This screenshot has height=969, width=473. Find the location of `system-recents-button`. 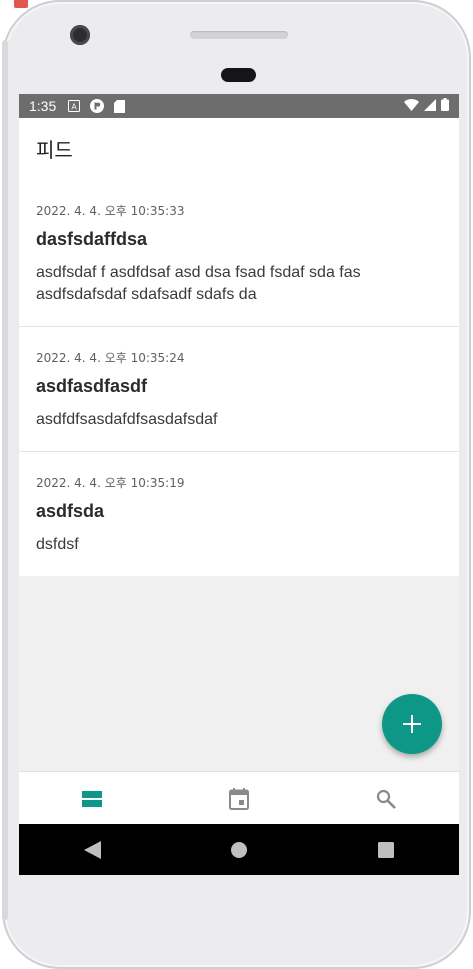

system-recents-button is located at coordinates (386, 850).